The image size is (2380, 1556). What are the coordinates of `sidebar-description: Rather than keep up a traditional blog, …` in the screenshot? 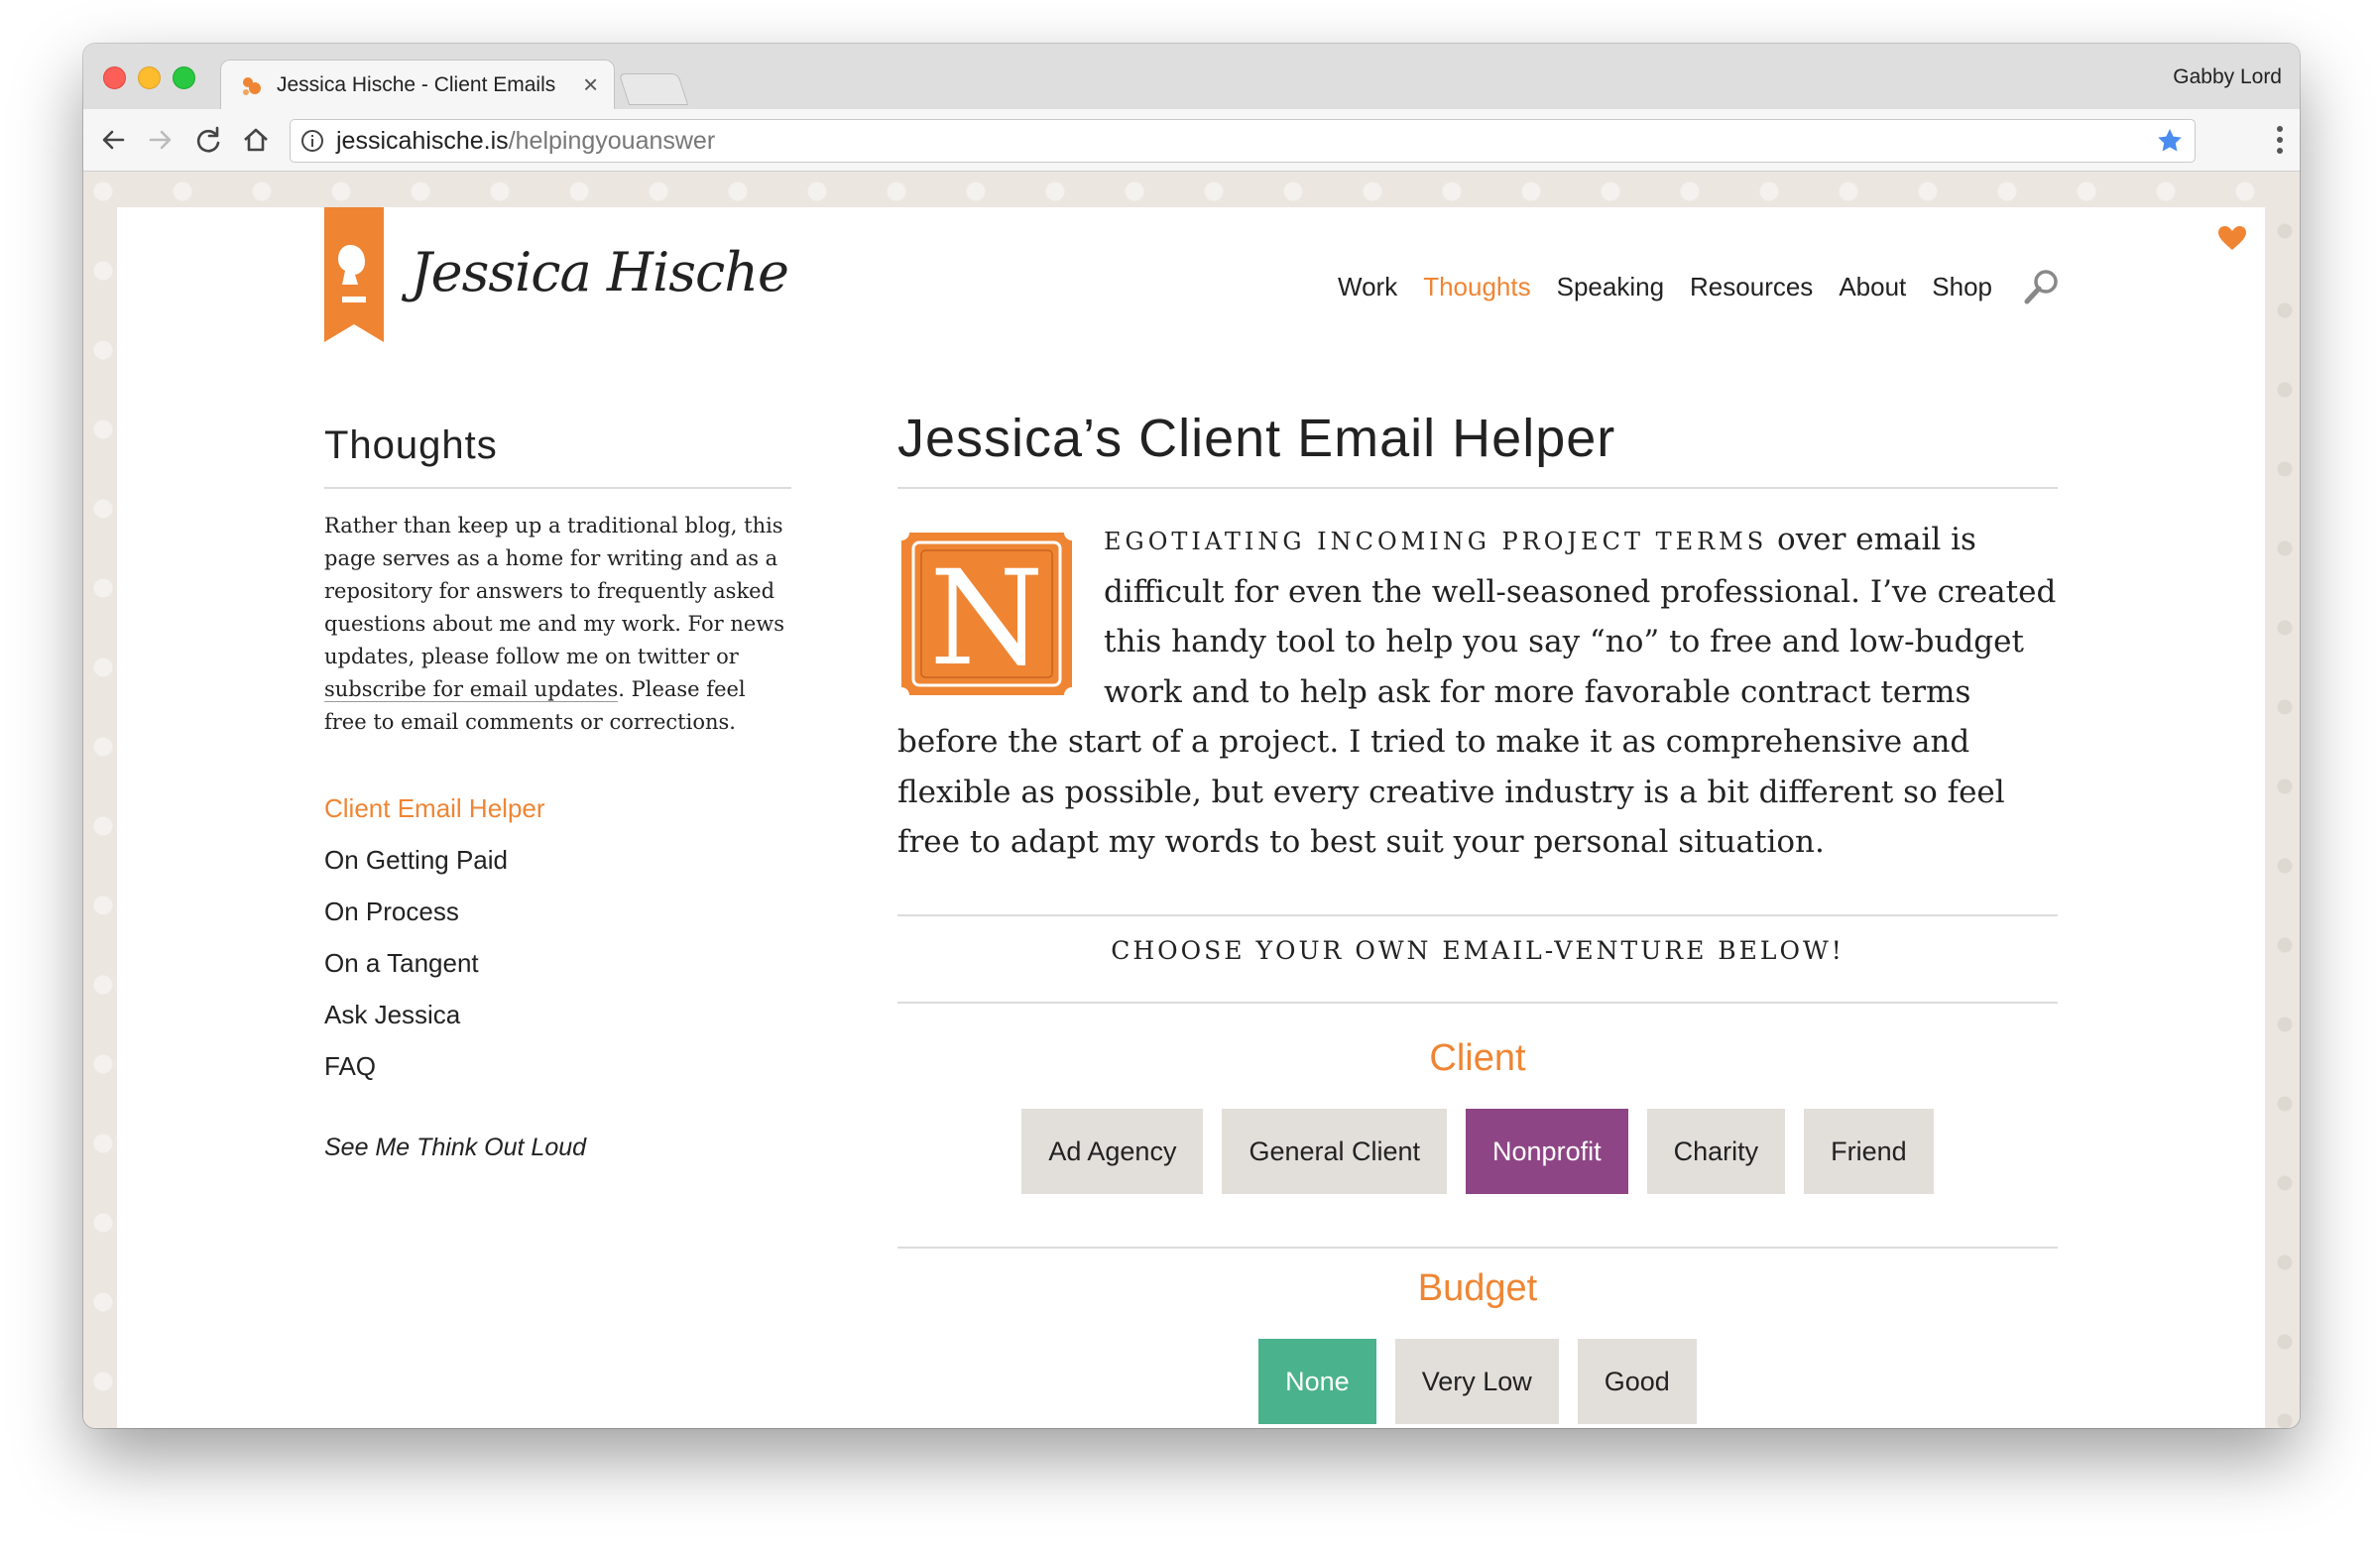 It's located at (554, 624).